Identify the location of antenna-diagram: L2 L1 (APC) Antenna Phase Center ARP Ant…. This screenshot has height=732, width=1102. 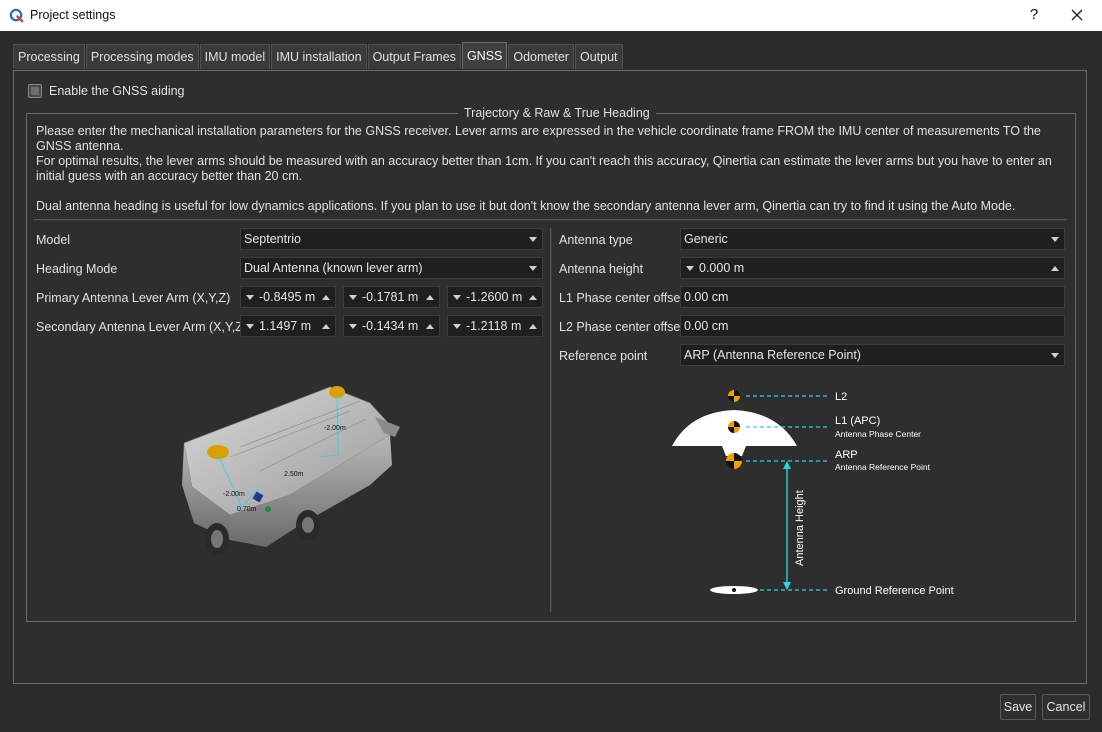
(813, 493).